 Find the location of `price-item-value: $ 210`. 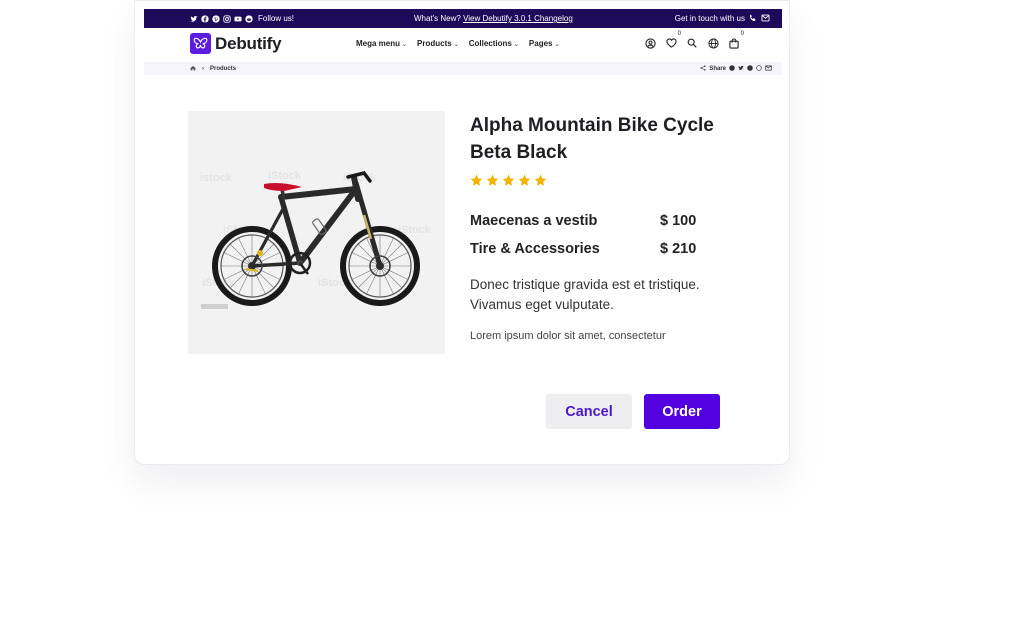

price-item-value: $ 210 is located at coordinates (678, 249).